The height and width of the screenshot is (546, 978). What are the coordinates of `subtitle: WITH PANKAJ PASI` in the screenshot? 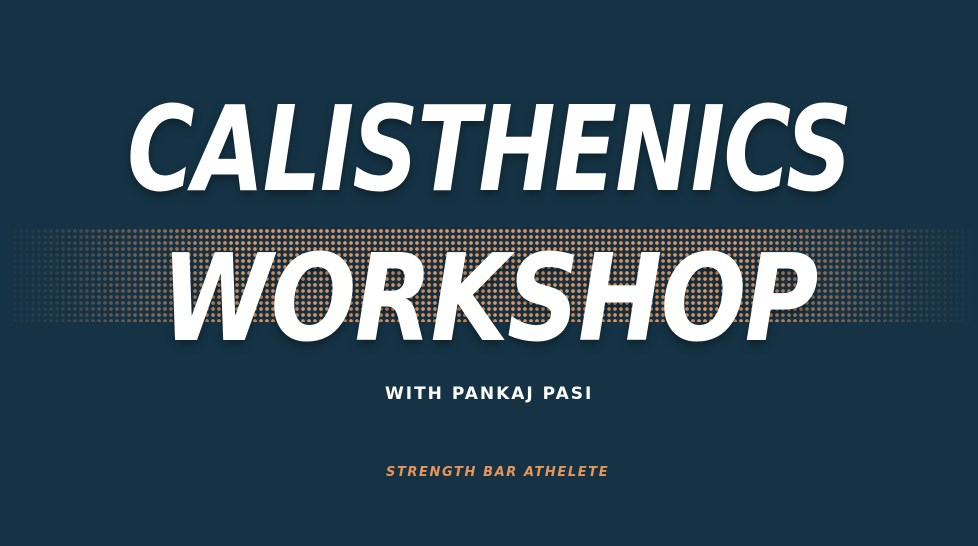 It's located at (489, 394).